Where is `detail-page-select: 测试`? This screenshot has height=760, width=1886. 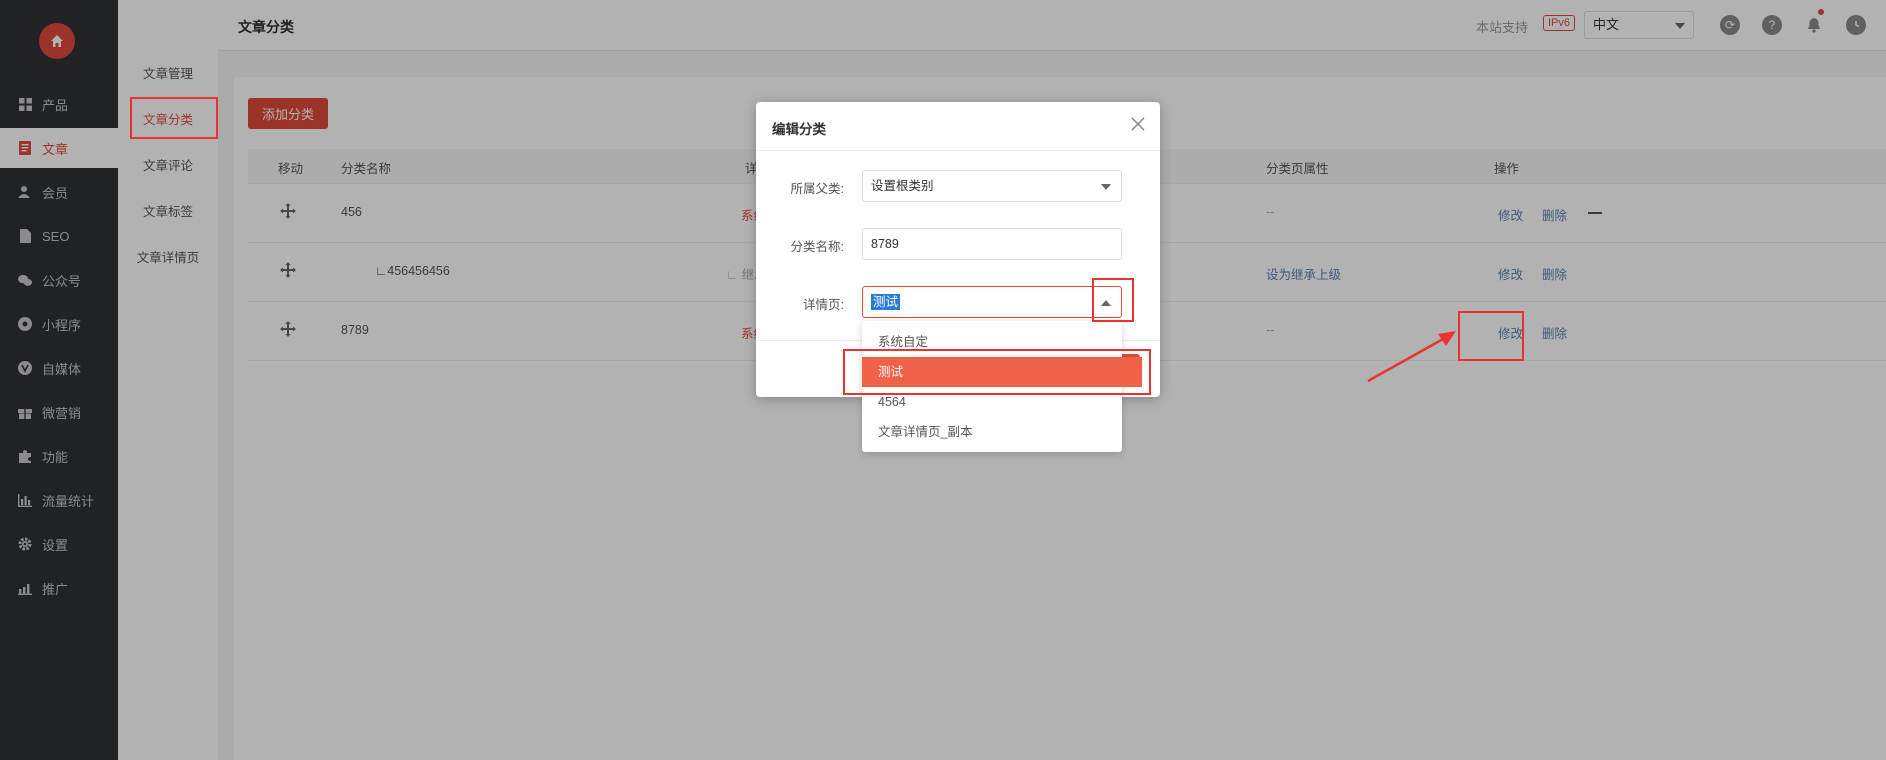 detail-page-select: 测试 is located at coordinates (992, 302).